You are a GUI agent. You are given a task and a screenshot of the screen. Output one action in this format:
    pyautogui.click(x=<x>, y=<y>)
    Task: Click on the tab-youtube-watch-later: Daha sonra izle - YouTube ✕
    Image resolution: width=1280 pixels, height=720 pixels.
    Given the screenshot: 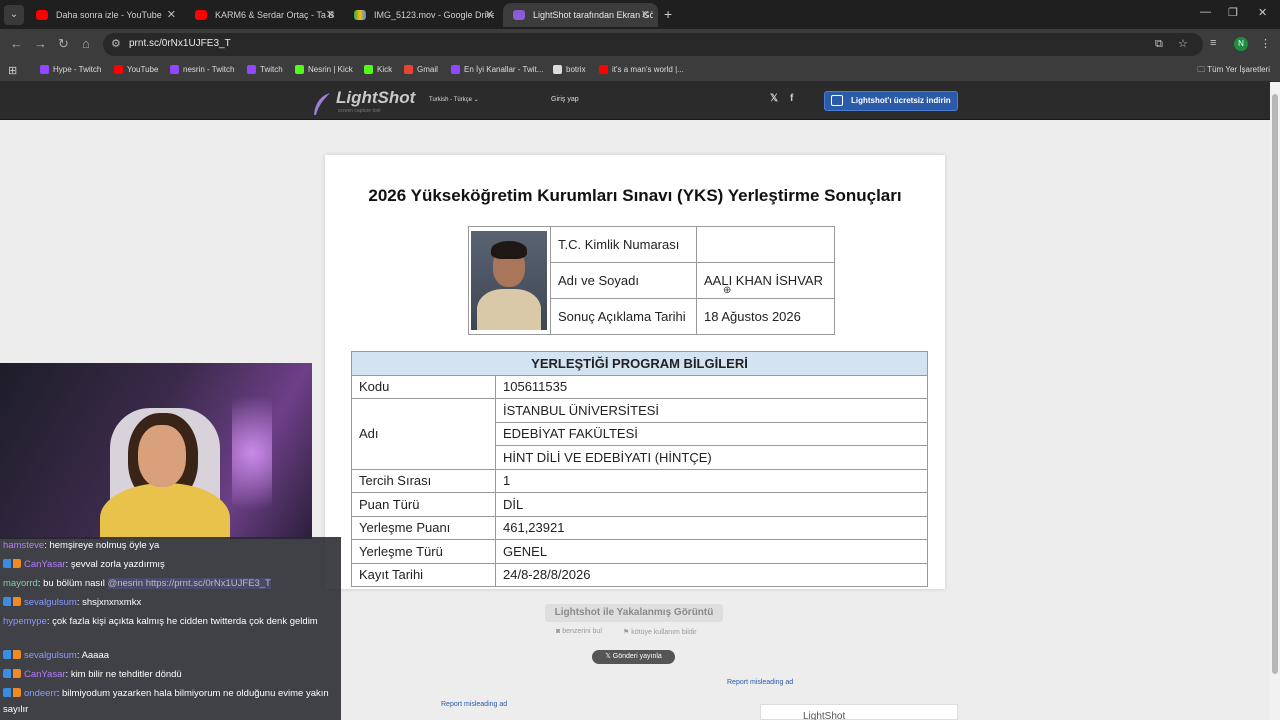 What is the action you would take?
    pyautogui.click(x=105, y=15)
    